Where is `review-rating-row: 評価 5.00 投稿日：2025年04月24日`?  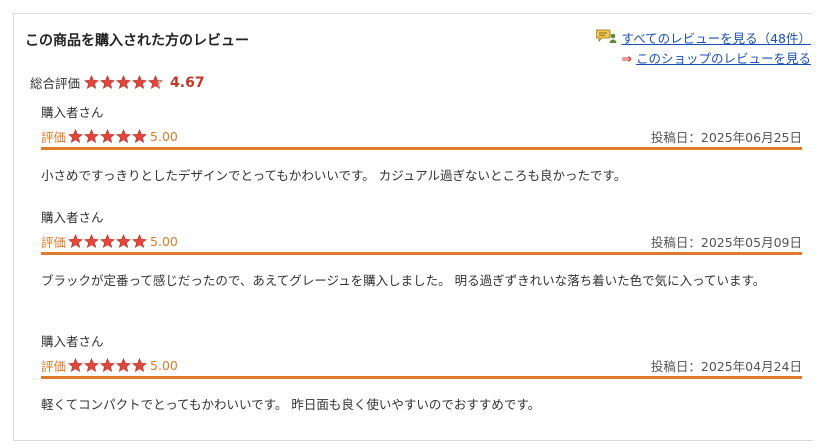 review-rating-row: 評価 5.00 投稿日：2025年04月24日 is located at coordinates (421, 367).